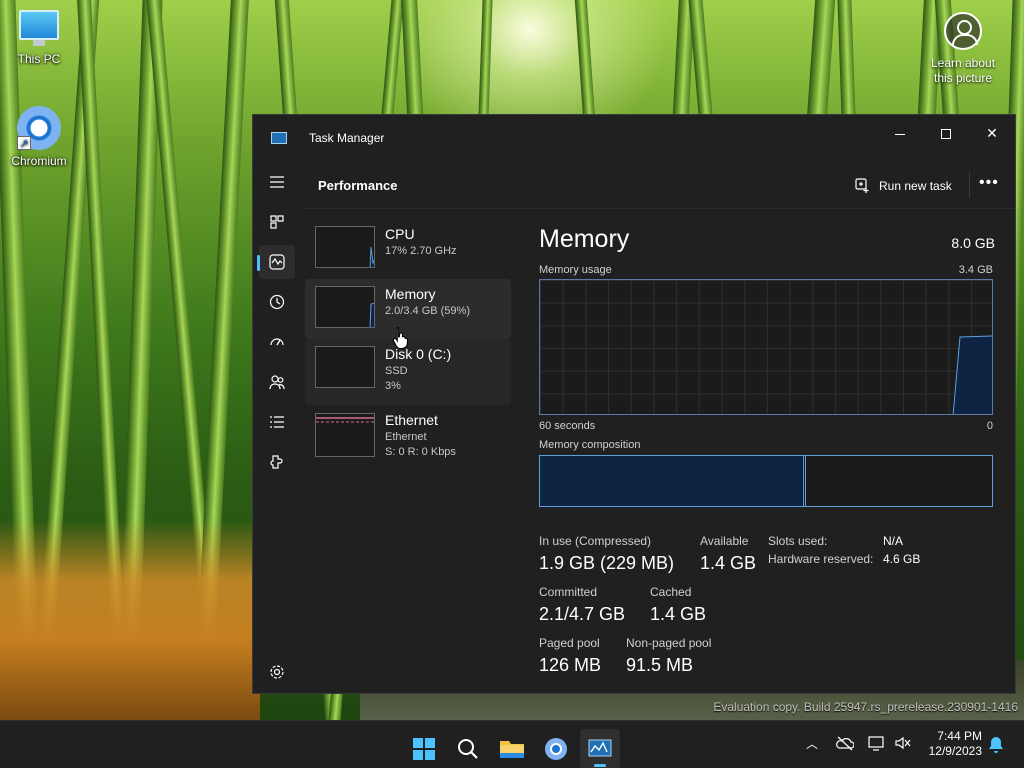  What do you see at coordinates (996, 745) in the screenshot?
I see `notification-bell-icon` at bounding box center [996, 745].